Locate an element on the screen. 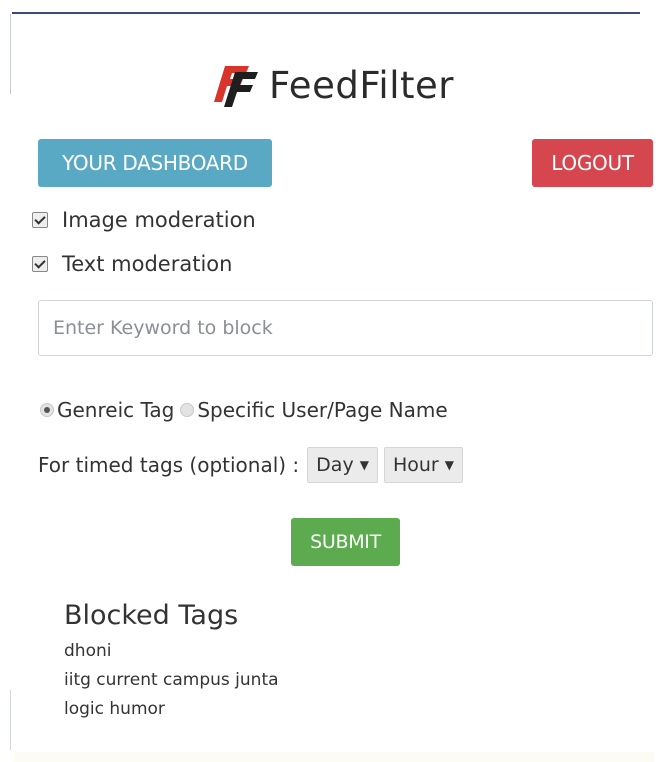 The height and width of the screenshot is (762, 667). specific-user-radio is located at coordinates (187, 410).